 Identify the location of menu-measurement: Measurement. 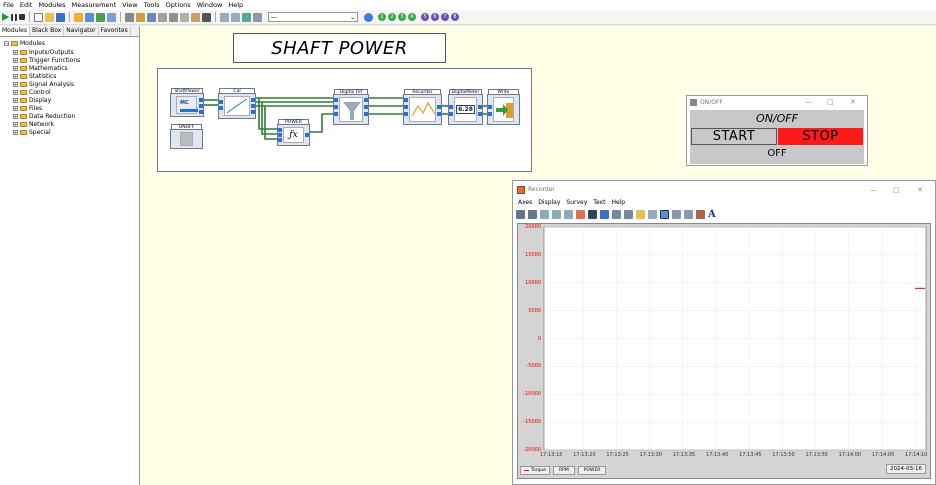
(94, 5).